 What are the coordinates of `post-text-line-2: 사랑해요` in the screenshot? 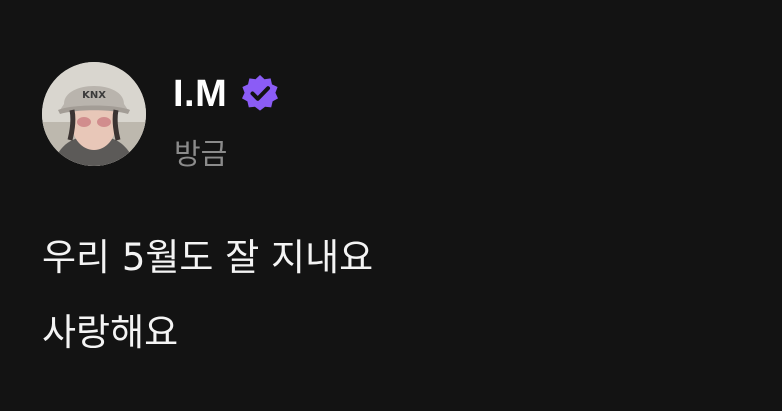 It's located at (110, 332).